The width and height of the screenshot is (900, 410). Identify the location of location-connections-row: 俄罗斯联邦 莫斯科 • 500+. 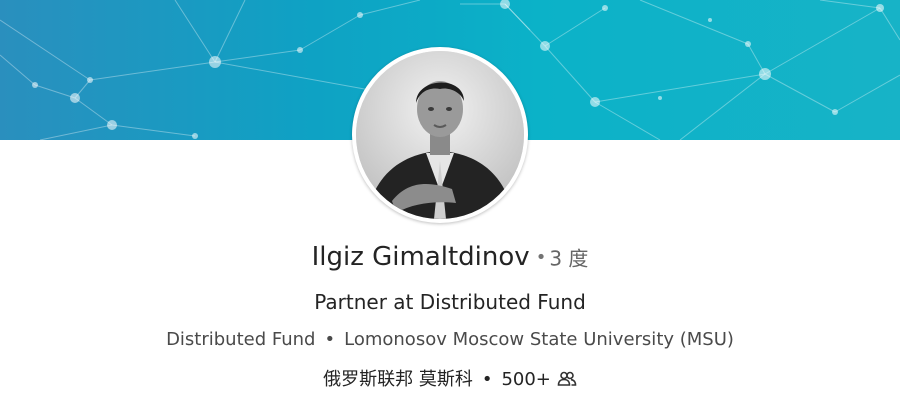
(450, 378).